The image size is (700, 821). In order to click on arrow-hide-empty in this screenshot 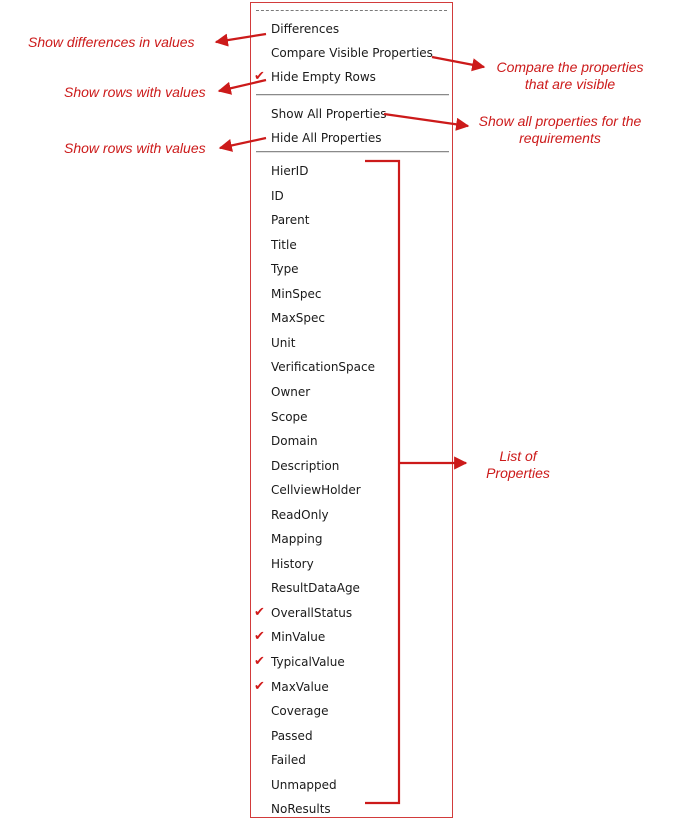, I will do `click(242, 86)`.